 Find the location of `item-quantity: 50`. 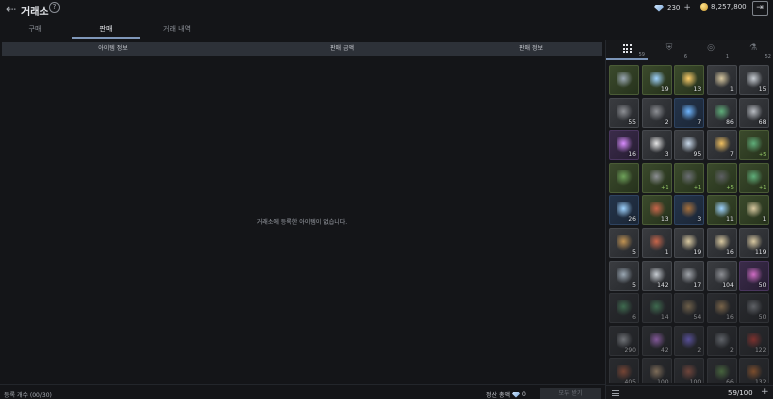

item-quantity: 50 is located at coordinates (762, 285).